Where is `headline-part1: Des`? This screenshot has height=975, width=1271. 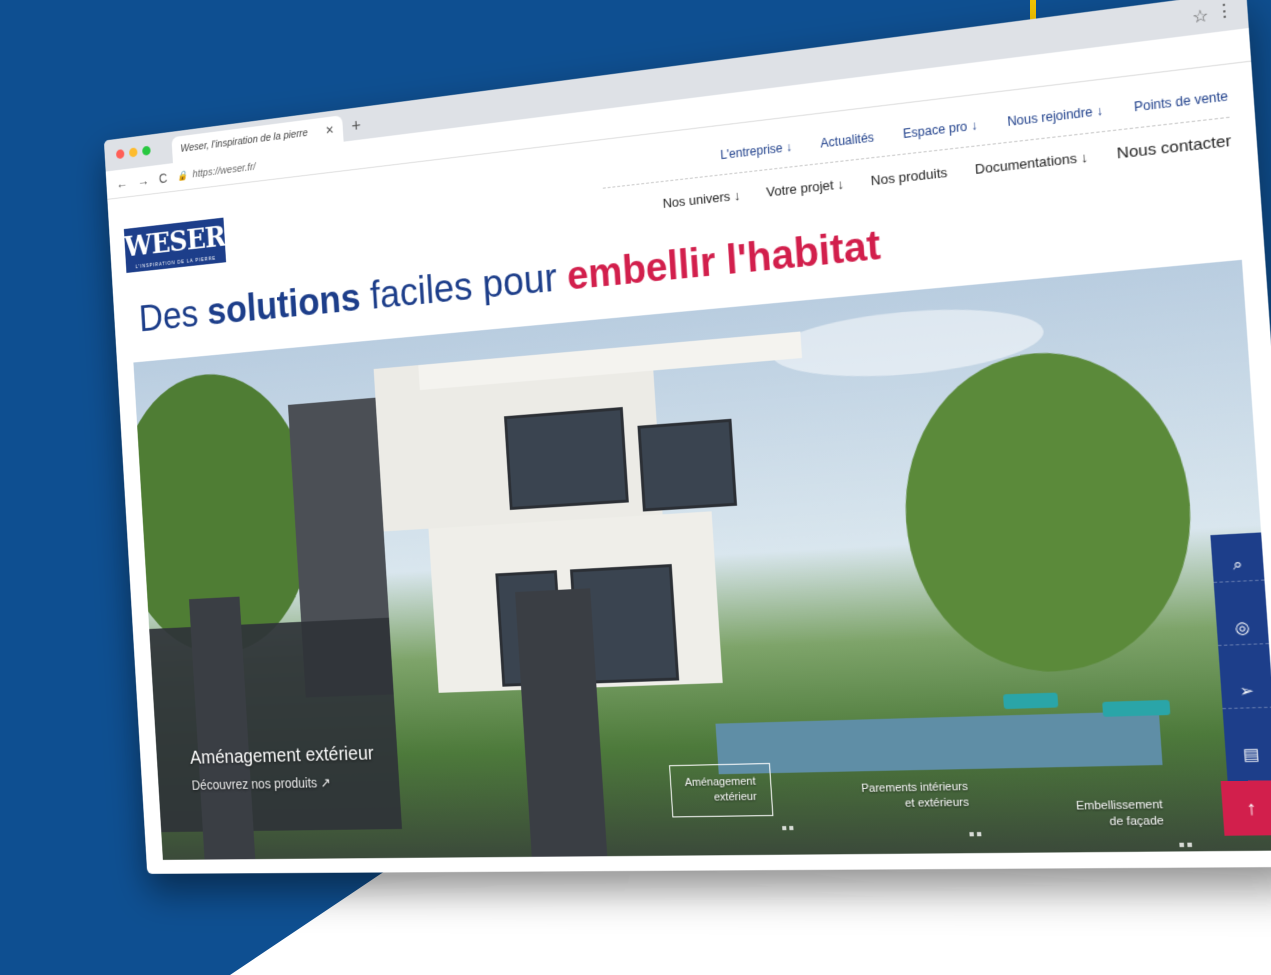
headline-part1: Des is located at coordinates (173, 316).